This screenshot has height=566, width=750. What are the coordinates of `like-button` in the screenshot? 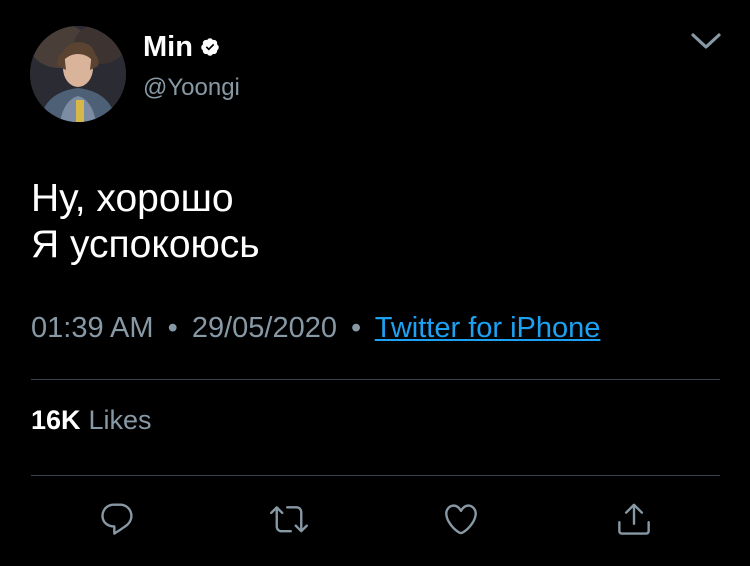 It's located at (461, 519).